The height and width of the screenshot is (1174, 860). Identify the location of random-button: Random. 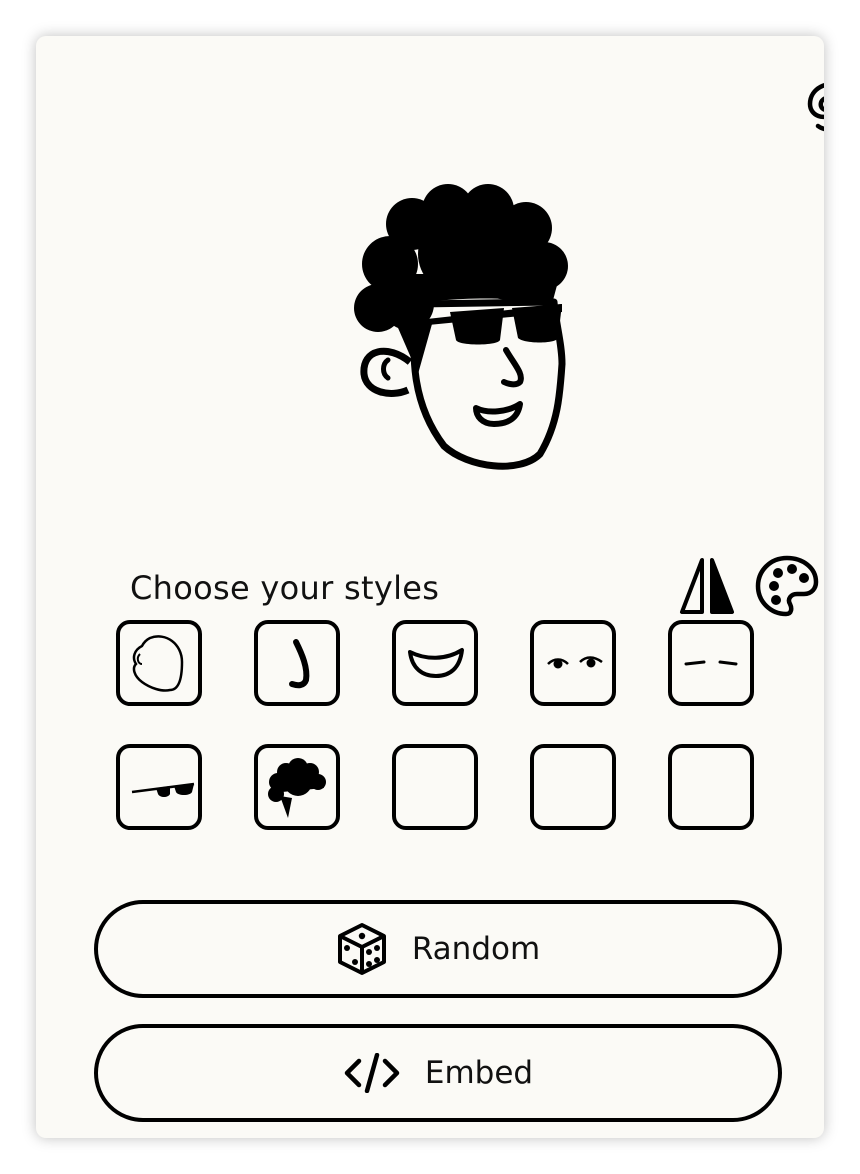
(438, 949).